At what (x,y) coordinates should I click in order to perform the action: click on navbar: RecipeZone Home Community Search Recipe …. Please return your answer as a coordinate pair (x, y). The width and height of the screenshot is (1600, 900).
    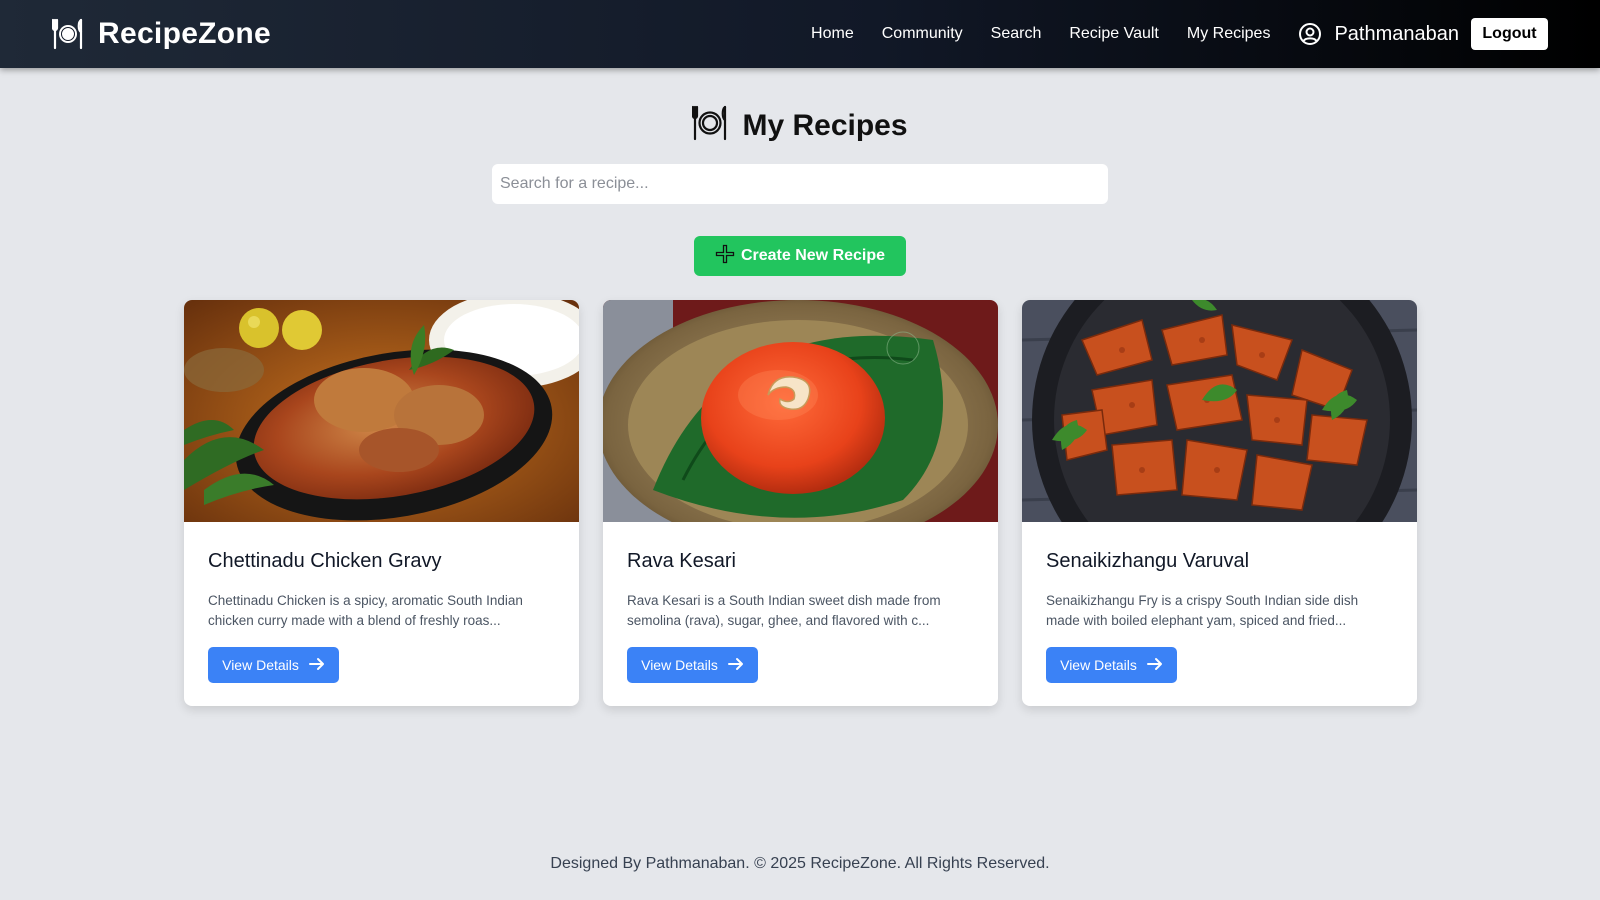
    Looking at the image, I should click on (800, 34).